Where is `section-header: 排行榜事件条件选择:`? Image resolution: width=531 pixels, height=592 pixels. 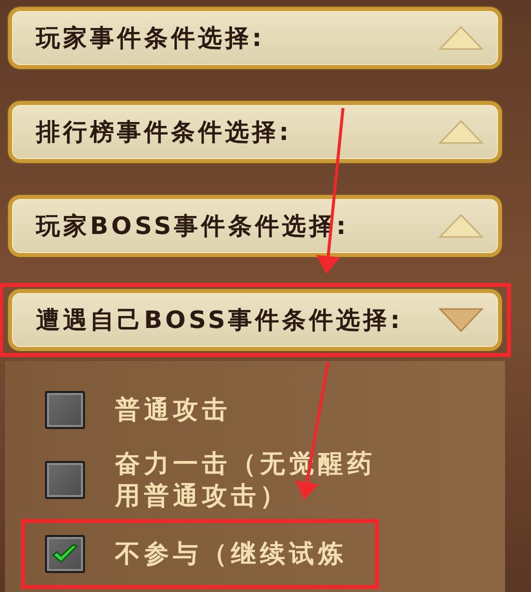
section-header: 排行榜事件条件选择: is located at coordinates (255, 132).